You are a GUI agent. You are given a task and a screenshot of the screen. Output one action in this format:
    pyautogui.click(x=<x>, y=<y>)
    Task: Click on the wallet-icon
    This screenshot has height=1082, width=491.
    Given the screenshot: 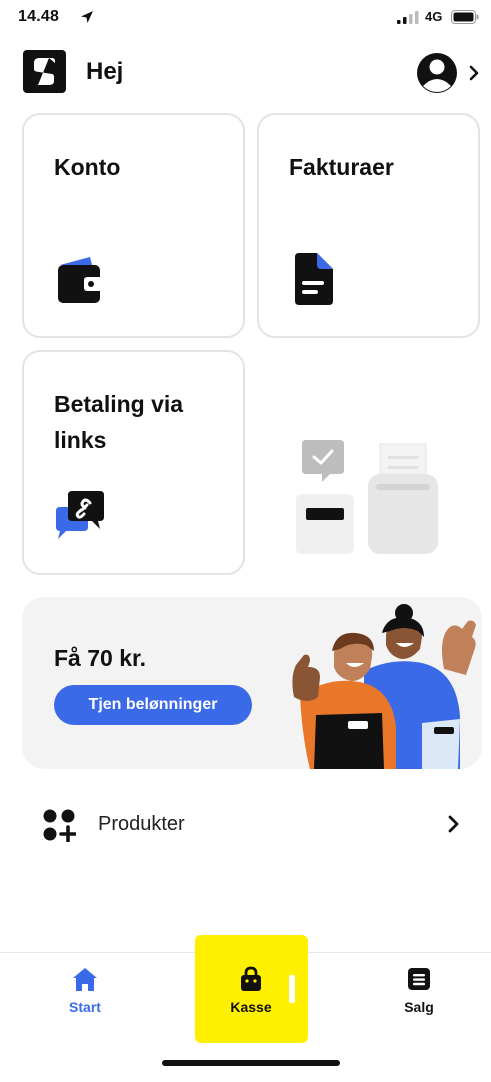 What is the action you would take?
    pyautogui.click(x=80, y=280)
    